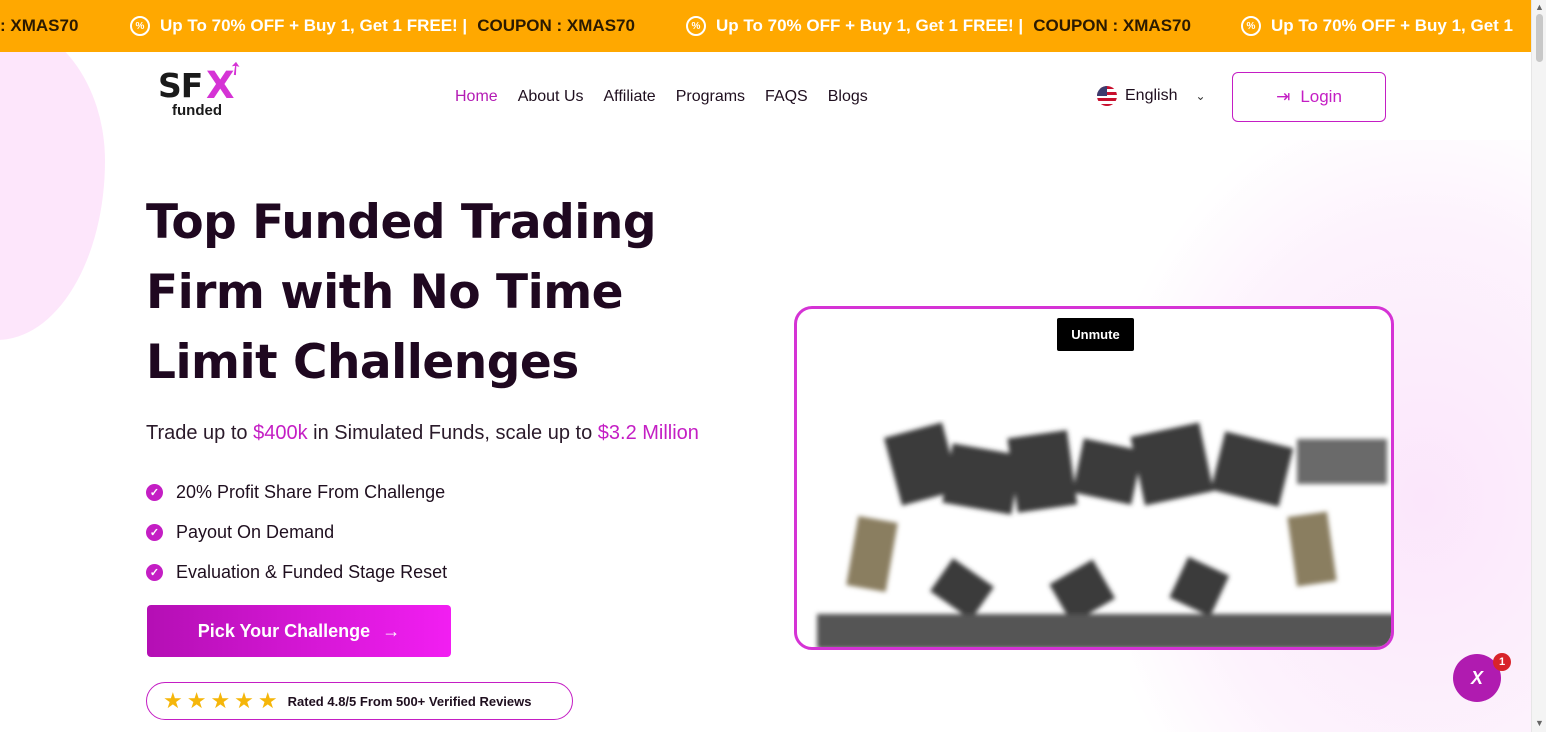 This screenshot has width=1546, height=732. Describe the element at coordinates (1200, 96) in the screenshot. I see `chevron-down-icon: ⌄` at that location.